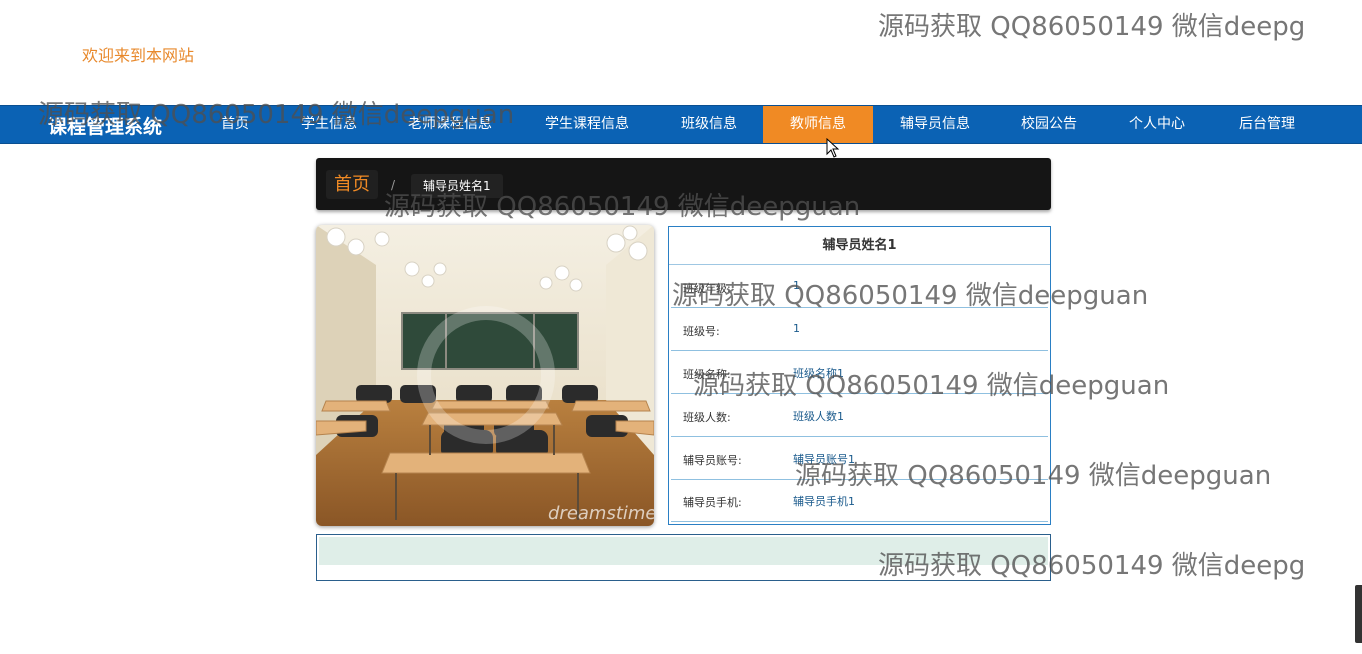 The height and width of the screenshot is (654, 1362). I want to click on welcome-text: 欢迎来到本网站, so click(138, 55).